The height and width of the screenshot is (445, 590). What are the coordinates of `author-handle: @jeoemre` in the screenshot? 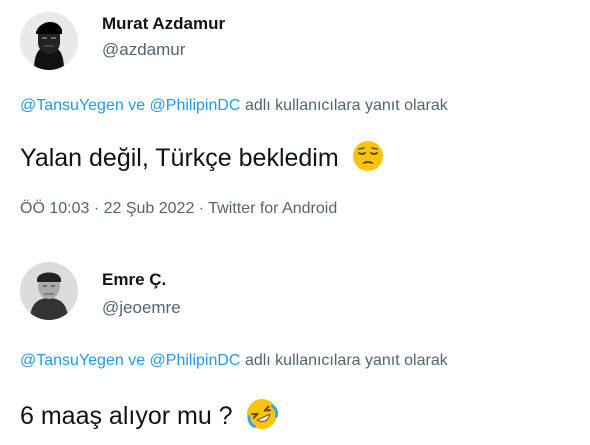 It's located at (141, 308).